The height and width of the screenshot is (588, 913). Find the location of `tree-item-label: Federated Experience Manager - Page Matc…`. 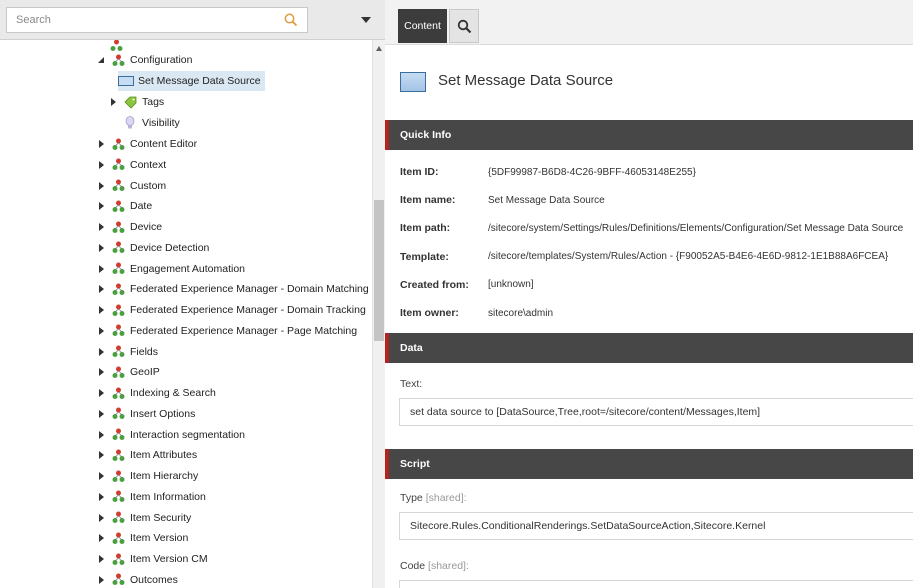

tree-item-label: Federated Experience Manager - Page Matc… is located at coordinates (244, 330).